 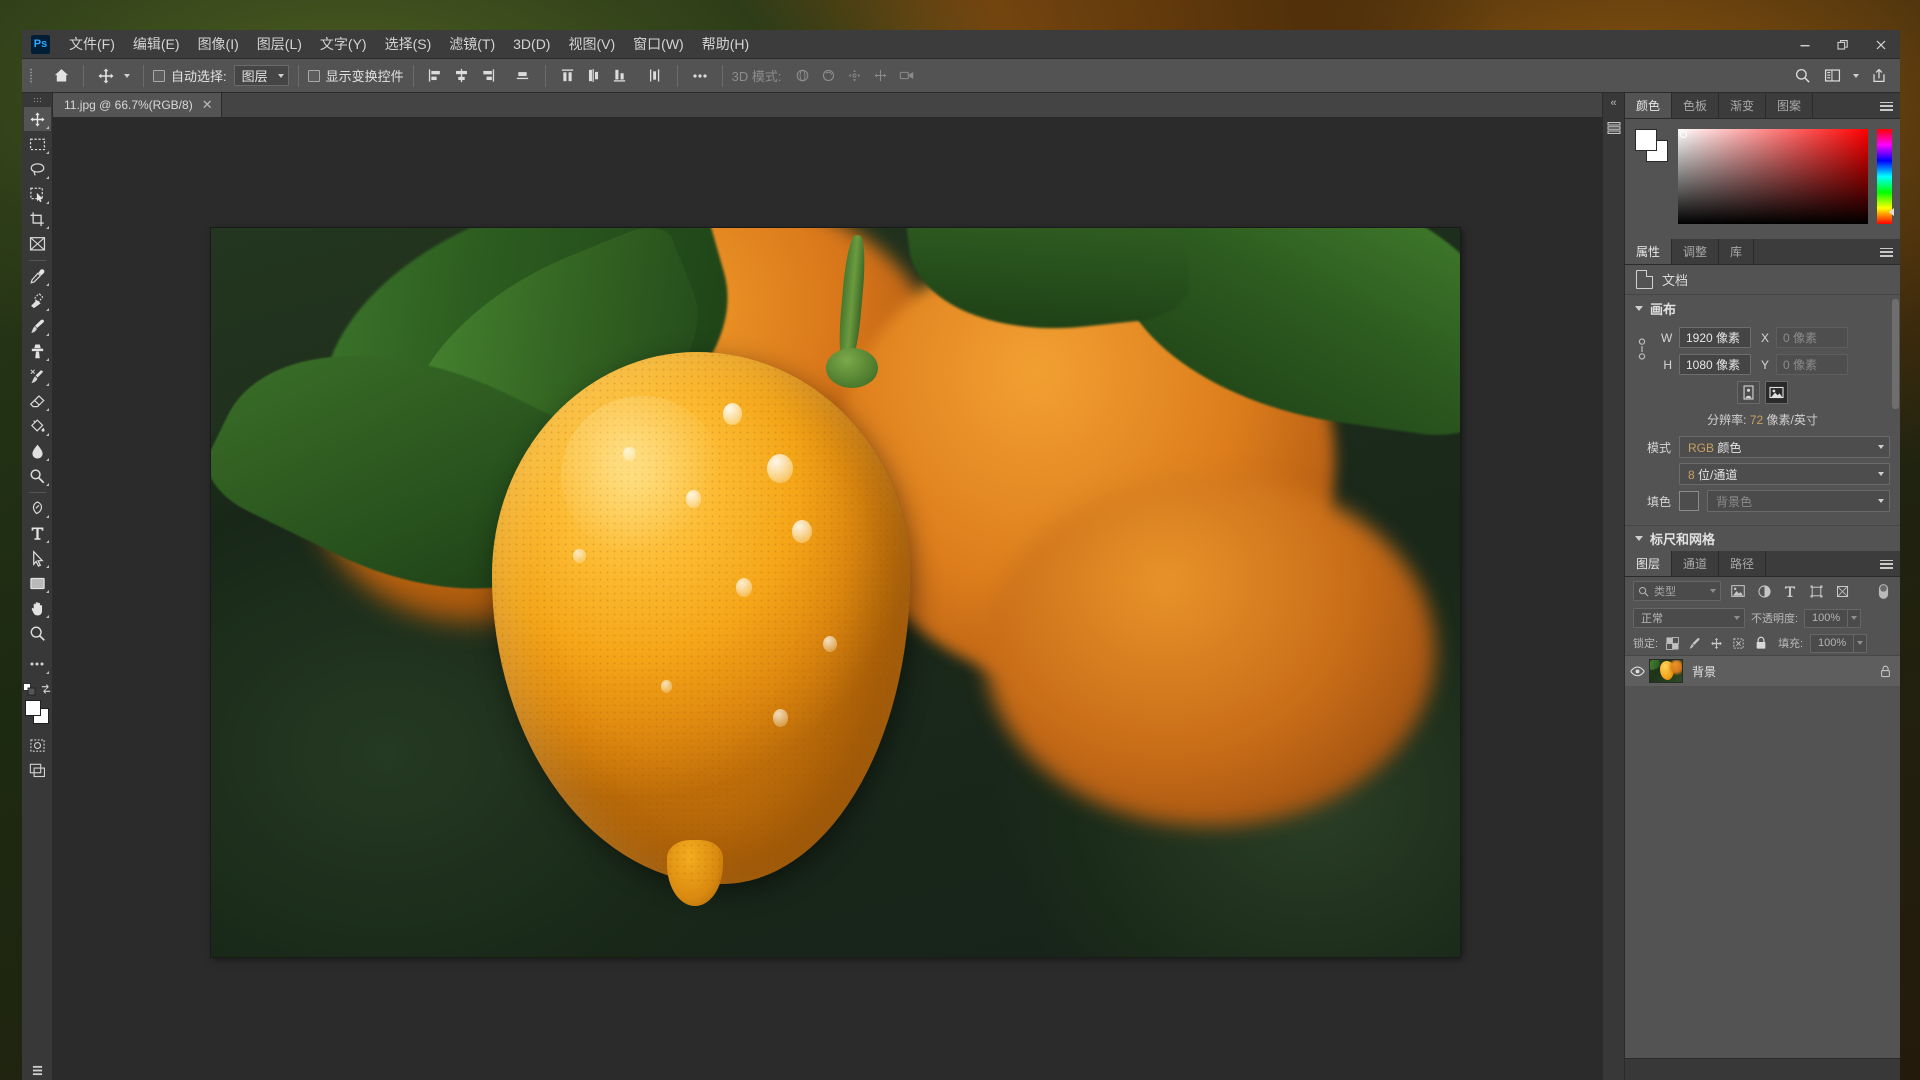 What do you see at coordinates (37, 351) in the screenshot?
I see `clone-stamp-tool` at bounding box center [37, 351].